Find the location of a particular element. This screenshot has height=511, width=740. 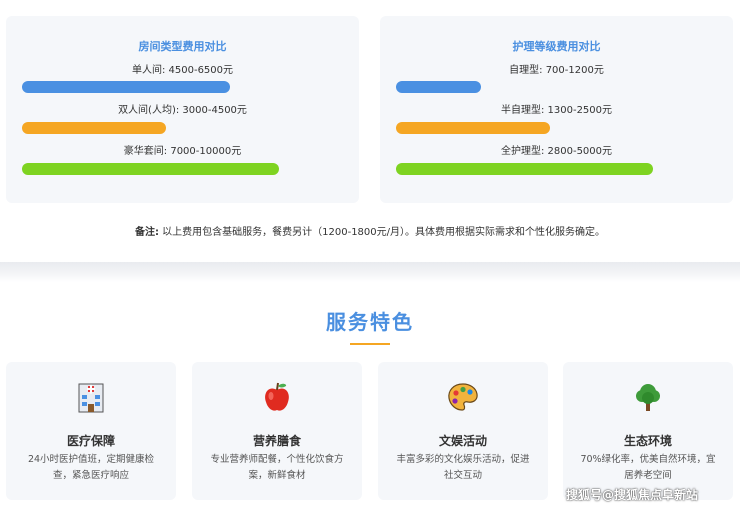

room-cost-label-suite: 豪华套间: 7000-10000元 is located at coordinates (182, 151).